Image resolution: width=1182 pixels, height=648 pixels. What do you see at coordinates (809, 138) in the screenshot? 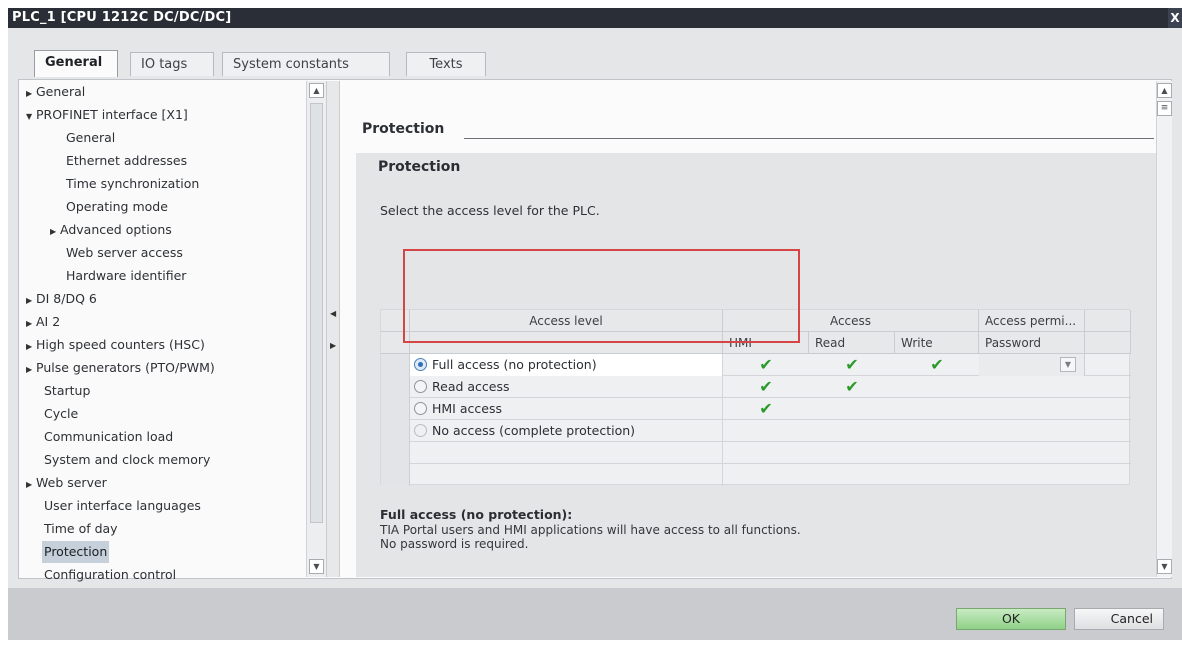
I see `header-divider` at bounding box center [809, 138].